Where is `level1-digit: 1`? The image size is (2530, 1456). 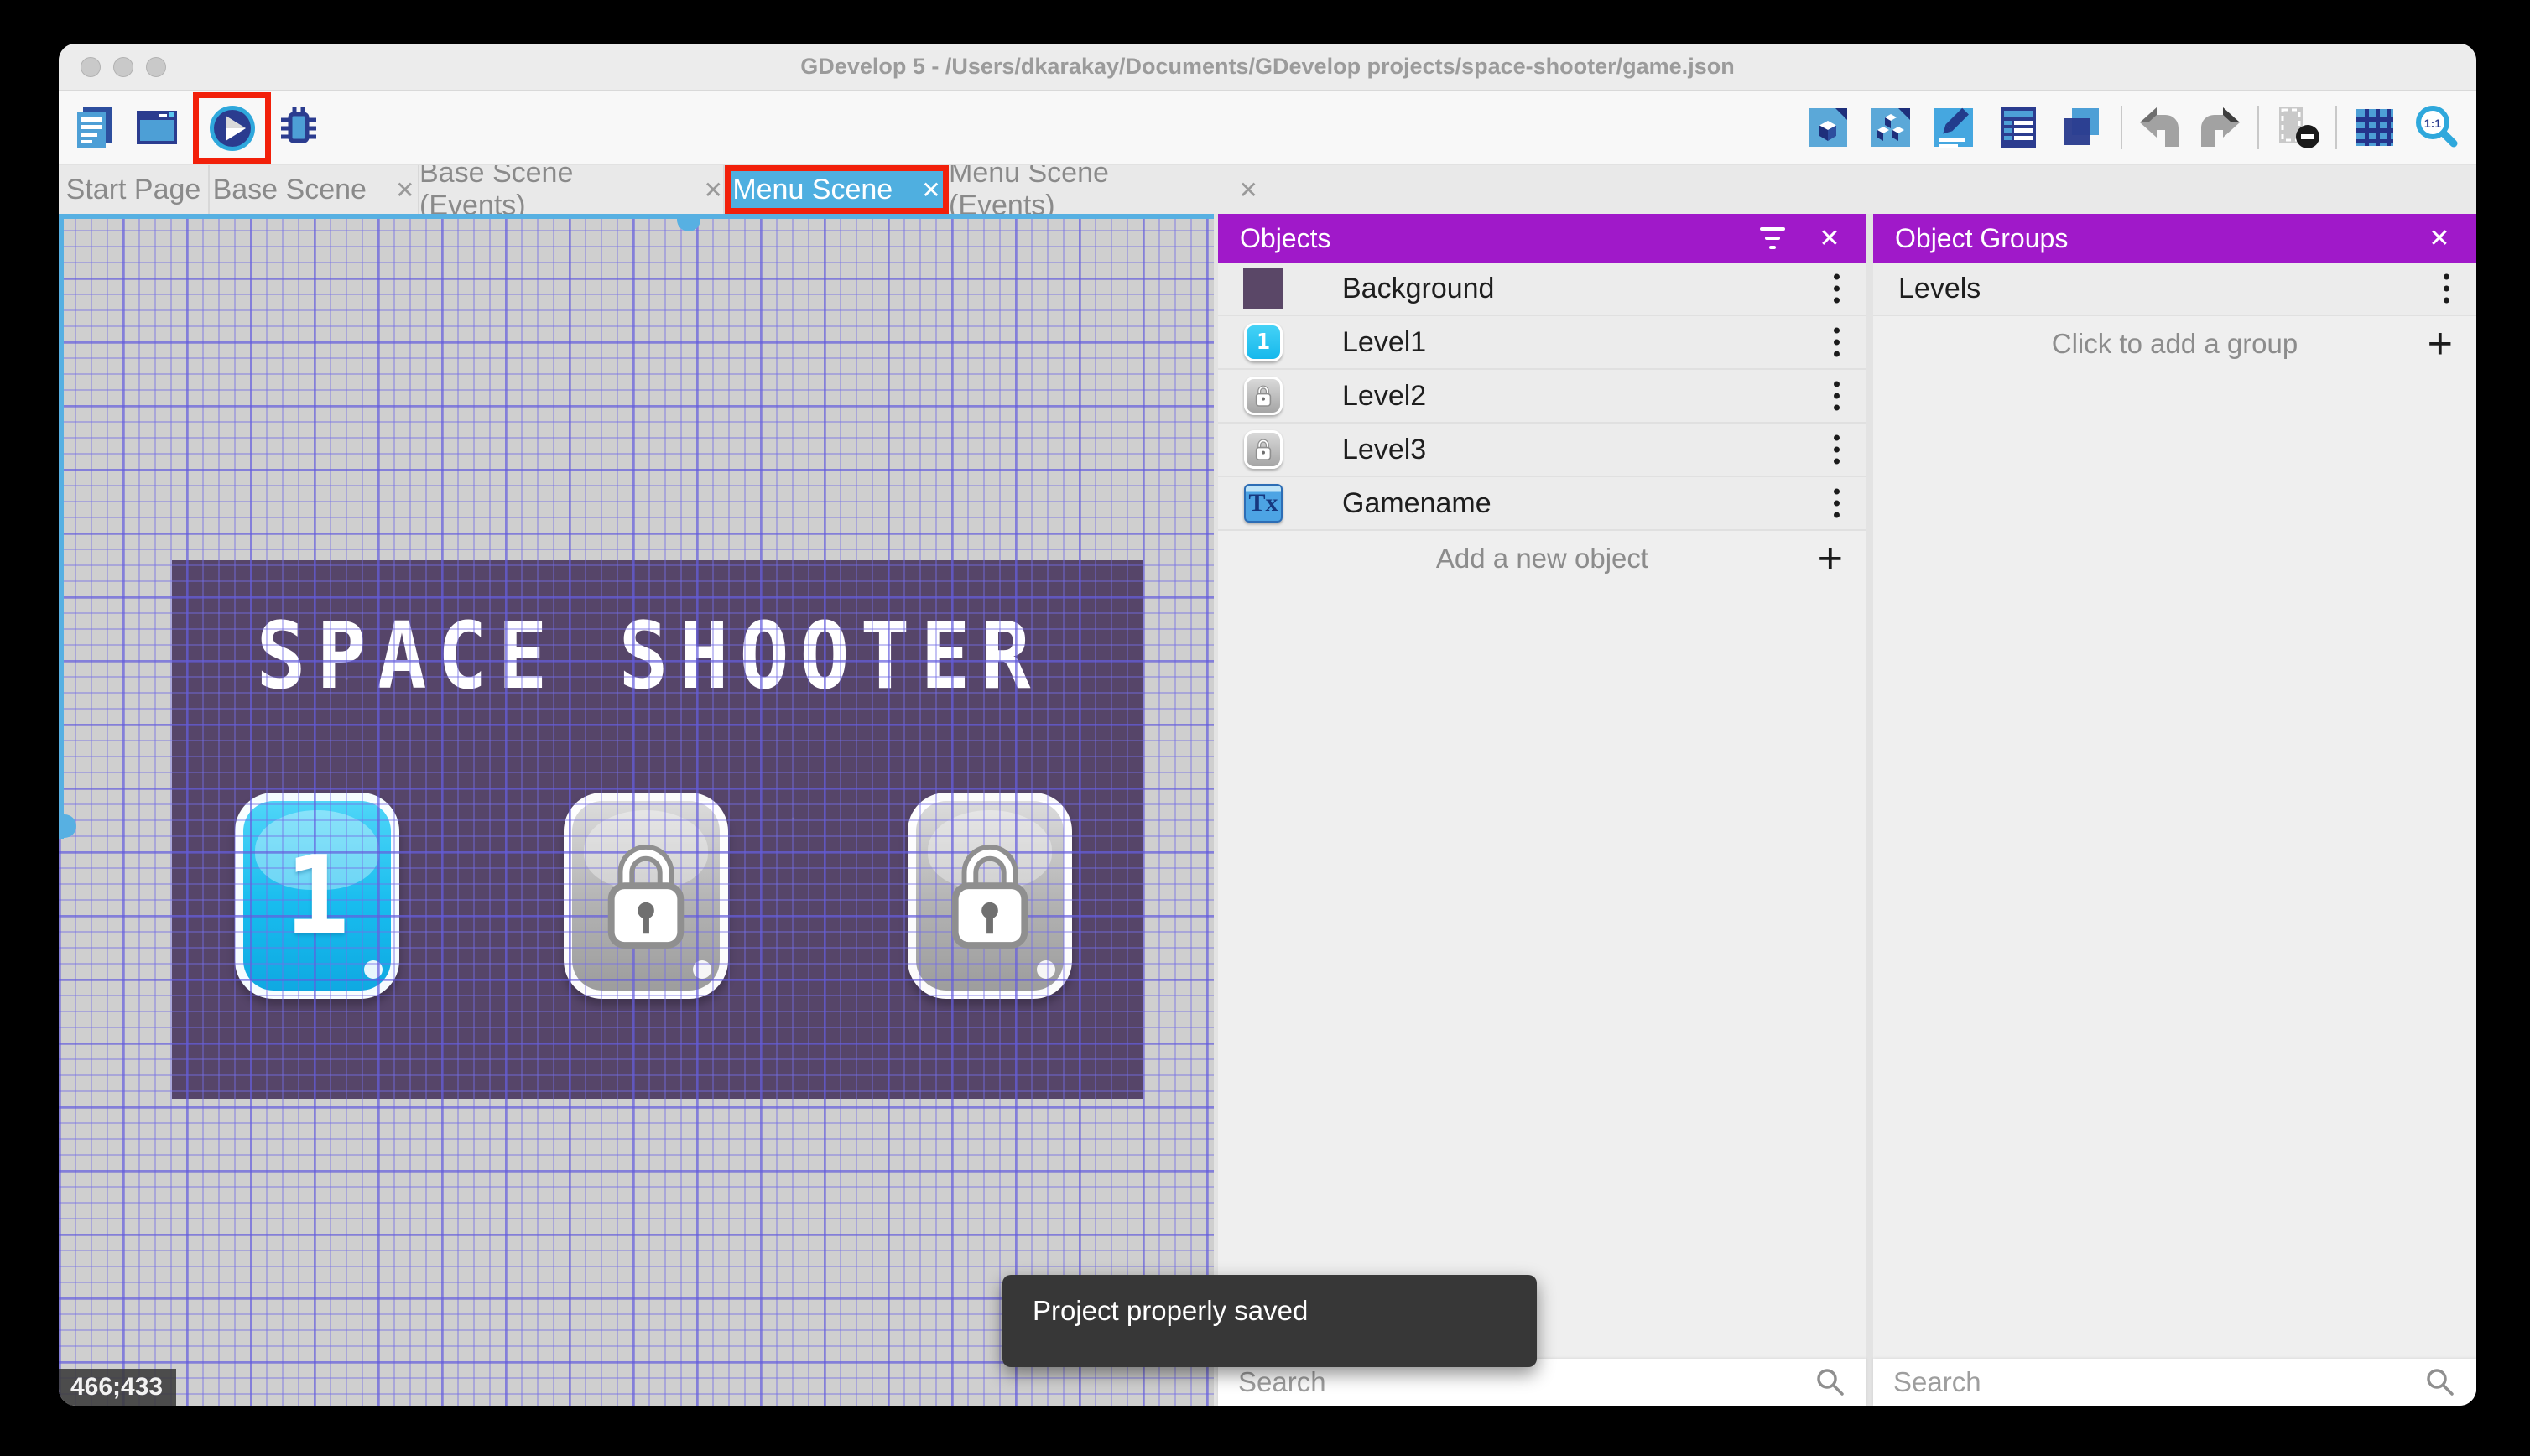
level1-digit: 1 is located at coordinates (317, 896).